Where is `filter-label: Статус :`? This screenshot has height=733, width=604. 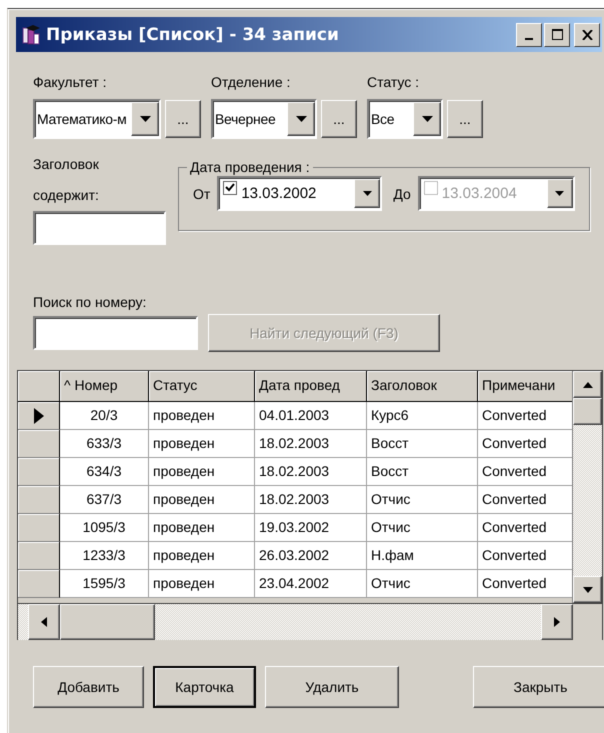
filter-label: Статус : is located at coordinates (393, 82).